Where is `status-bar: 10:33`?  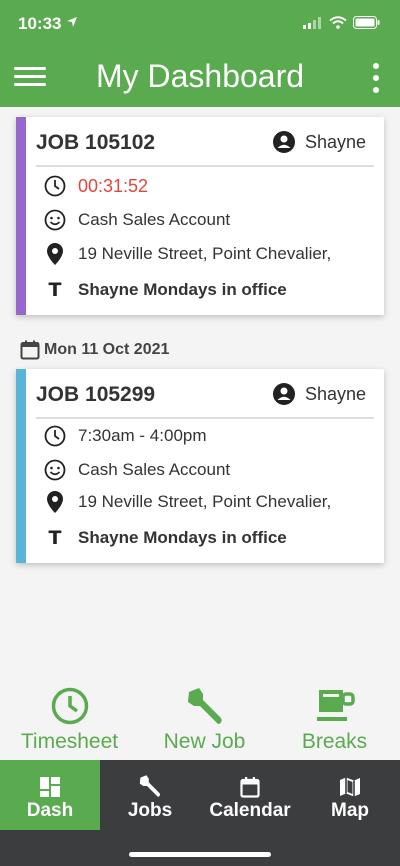 status-bar: 10:33 is located at coordinates (200, 25).